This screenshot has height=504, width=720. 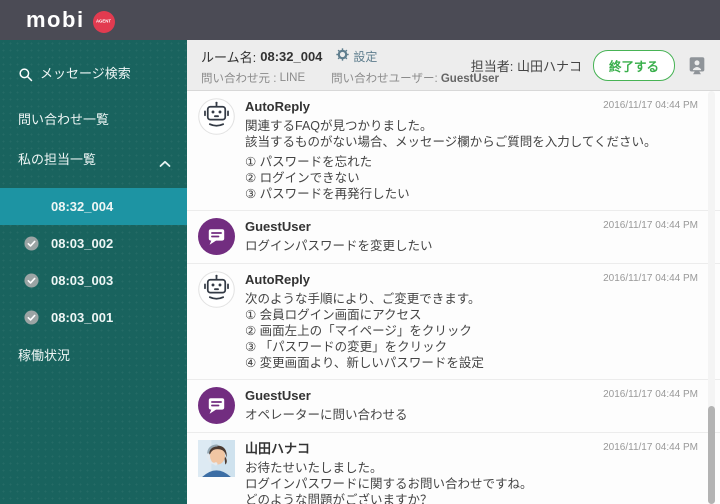 What do you see at coordinates (711, 455) in the screenshot?
I see `chat-scrollbar-thumb` at bounding box center [711, 455].